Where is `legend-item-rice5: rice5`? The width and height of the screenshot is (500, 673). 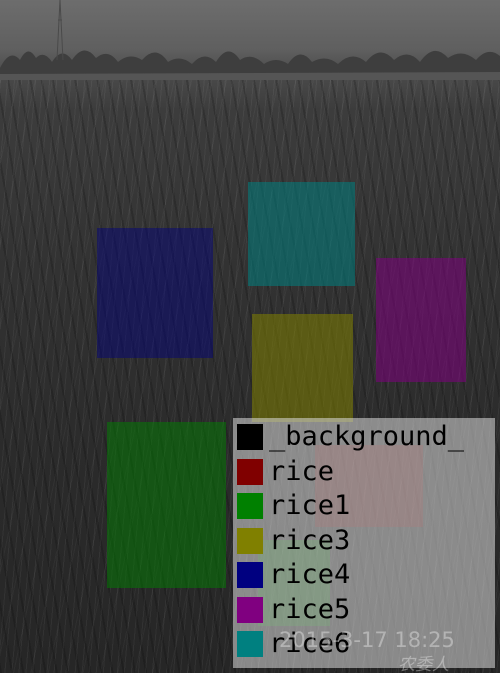 legend-item-rice5: rice5 is located at coordinates (293, 610).